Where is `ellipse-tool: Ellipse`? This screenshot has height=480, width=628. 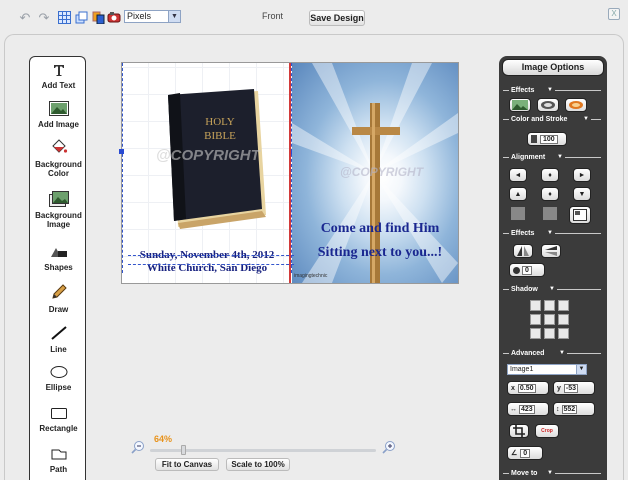 ellipse-tool: Ellipse is located at coordinates (58, 378).